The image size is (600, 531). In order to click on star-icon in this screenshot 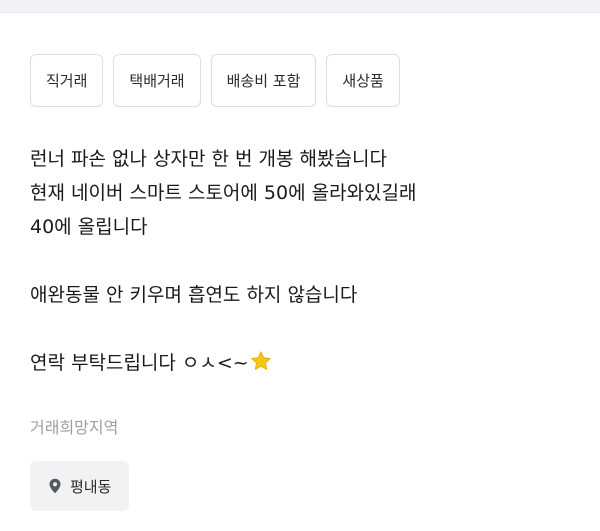, I will do `click(261, 360)`.